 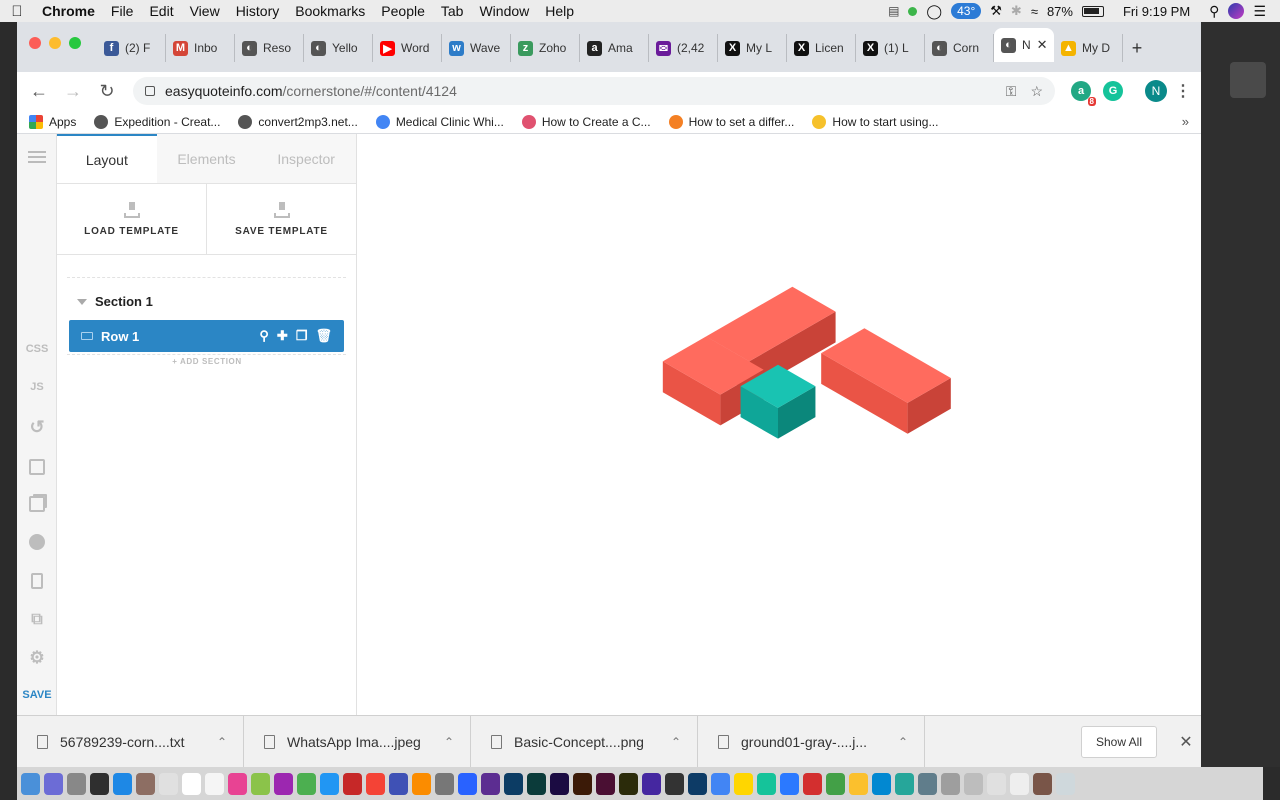 I want to click on row-add-icon: ✚, so click(x=282, y=336).